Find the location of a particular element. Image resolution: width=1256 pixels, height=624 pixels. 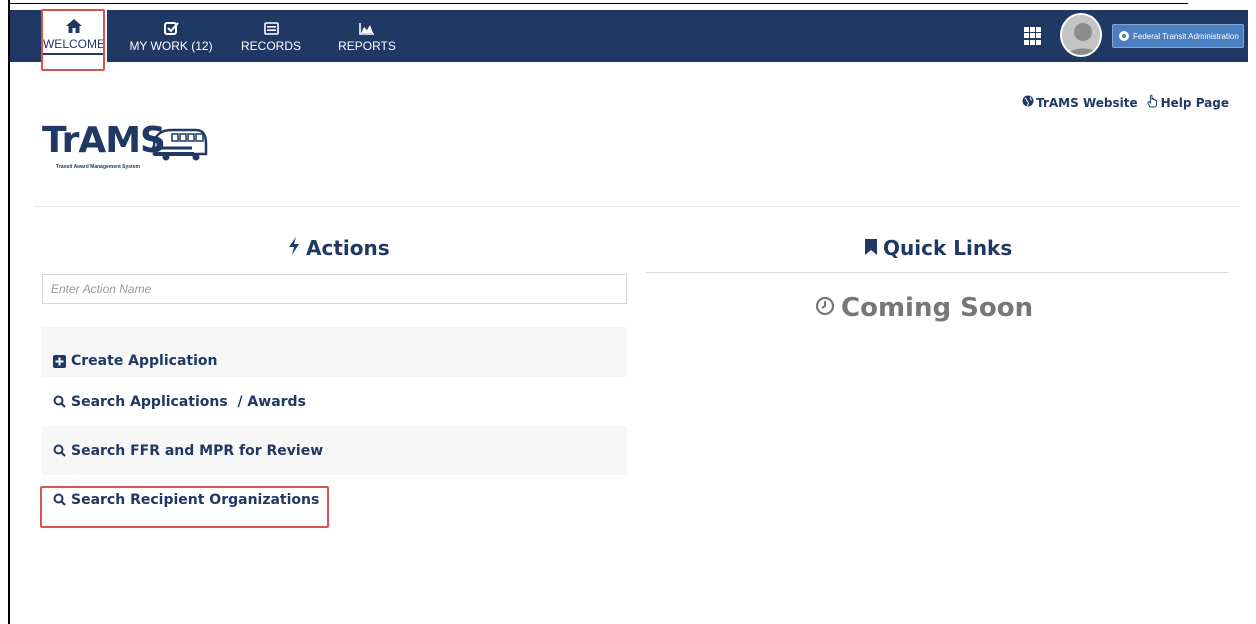

globe-icon is located at coordinates (1028, 102).